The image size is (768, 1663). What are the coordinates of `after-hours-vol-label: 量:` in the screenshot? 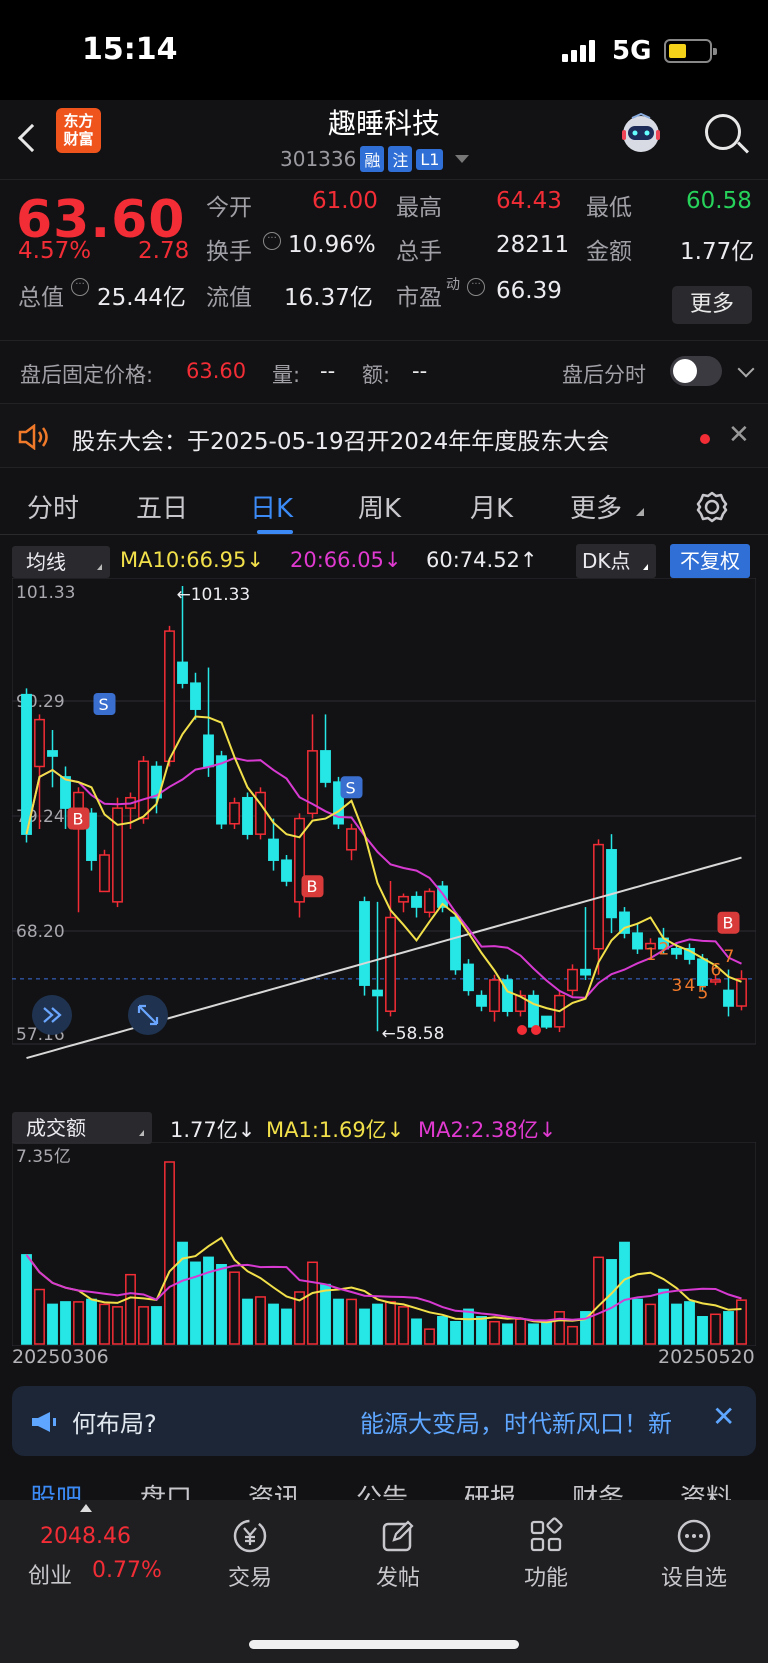 It's located at (286, 375).